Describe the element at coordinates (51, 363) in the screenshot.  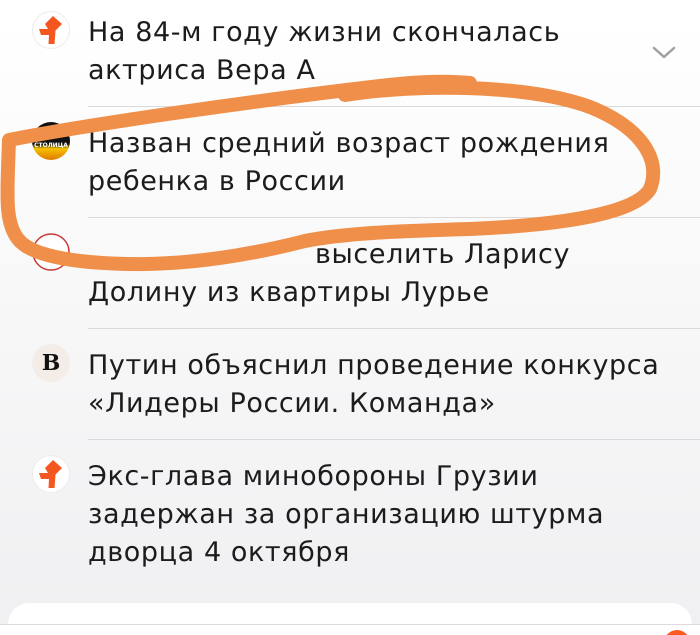
I see `source-logo: В` at that location.